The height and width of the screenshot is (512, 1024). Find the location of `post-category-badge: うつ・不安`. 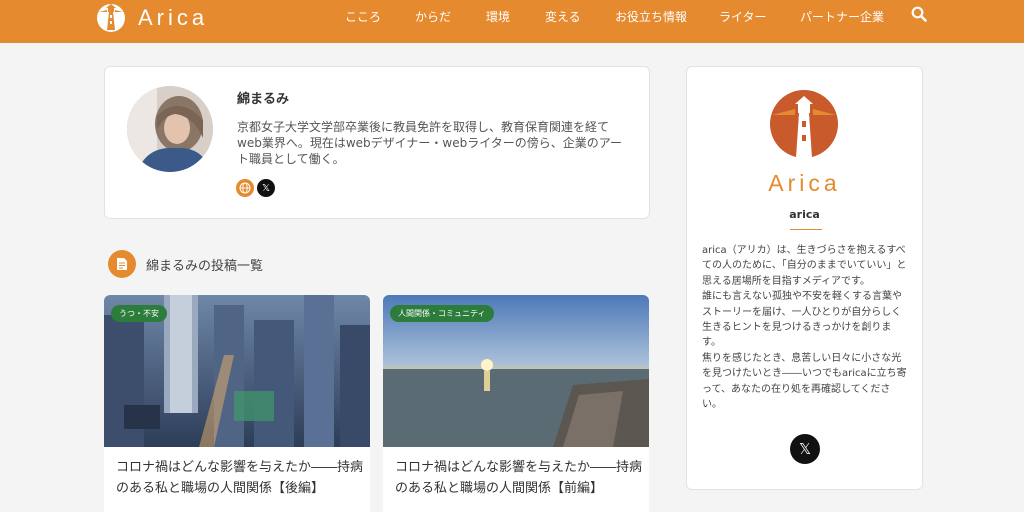

post-category-badge: うつ・不安 is located at coordinates (139, 313).